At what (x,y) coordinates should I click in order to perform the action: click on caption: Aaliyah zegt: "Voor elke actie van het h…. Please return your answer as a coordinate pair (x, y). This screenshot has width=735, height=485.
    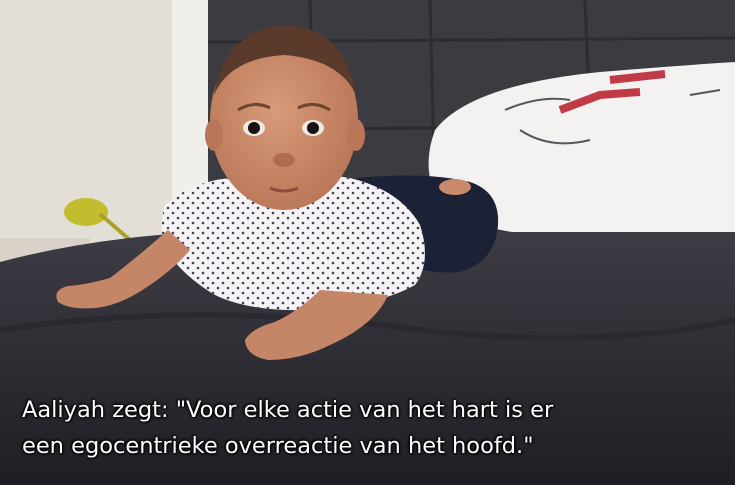
    Looking at the image, I should click on (374, 428).